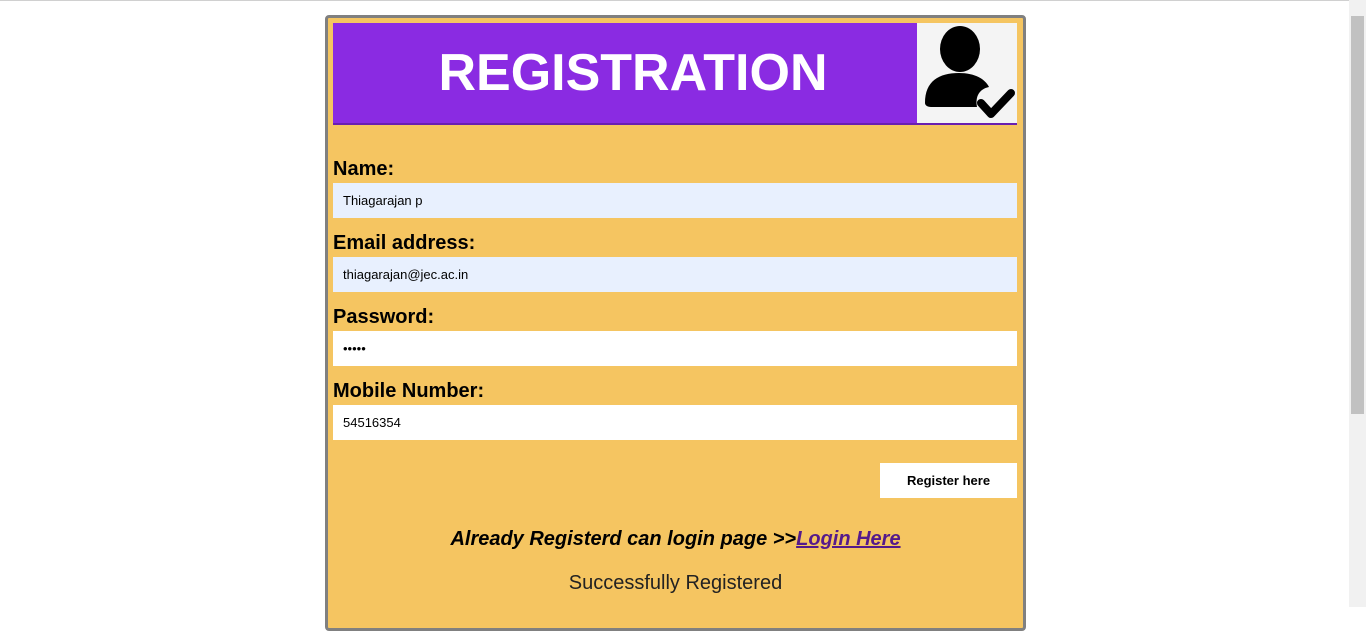 Image resolution: width=1366 pixels, height=631 pixels. Describe the element at coordinates (675, 200) in the screenshot. I see `name-input` at that location.